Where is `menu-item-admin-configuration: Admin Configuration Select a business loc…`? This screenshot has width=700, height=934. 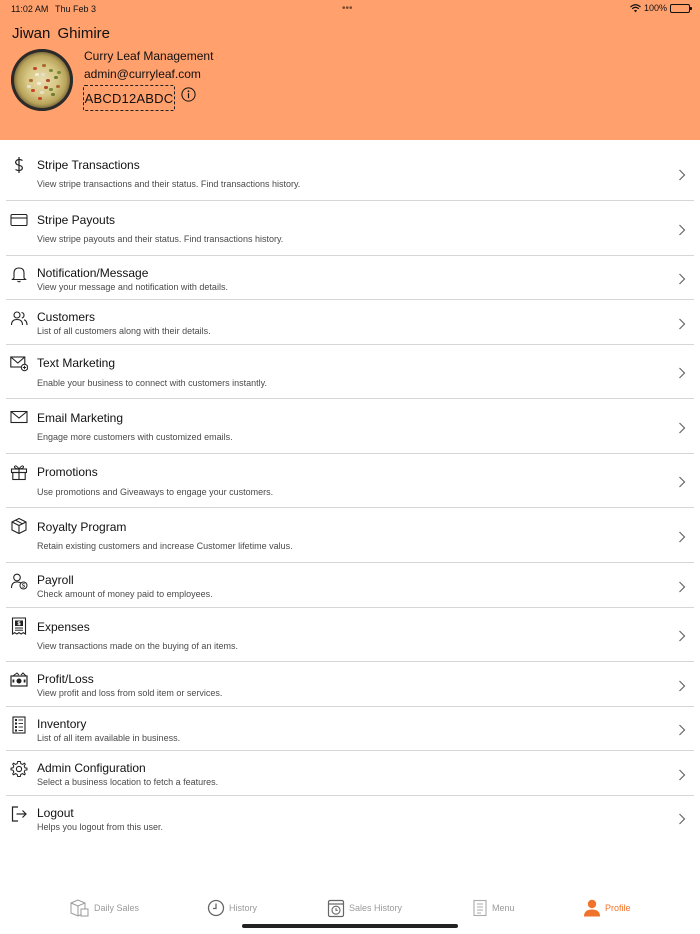
menu-item-admin-configuration: Admin Configuration Select a business loc… is located at coordinates (350, 773).